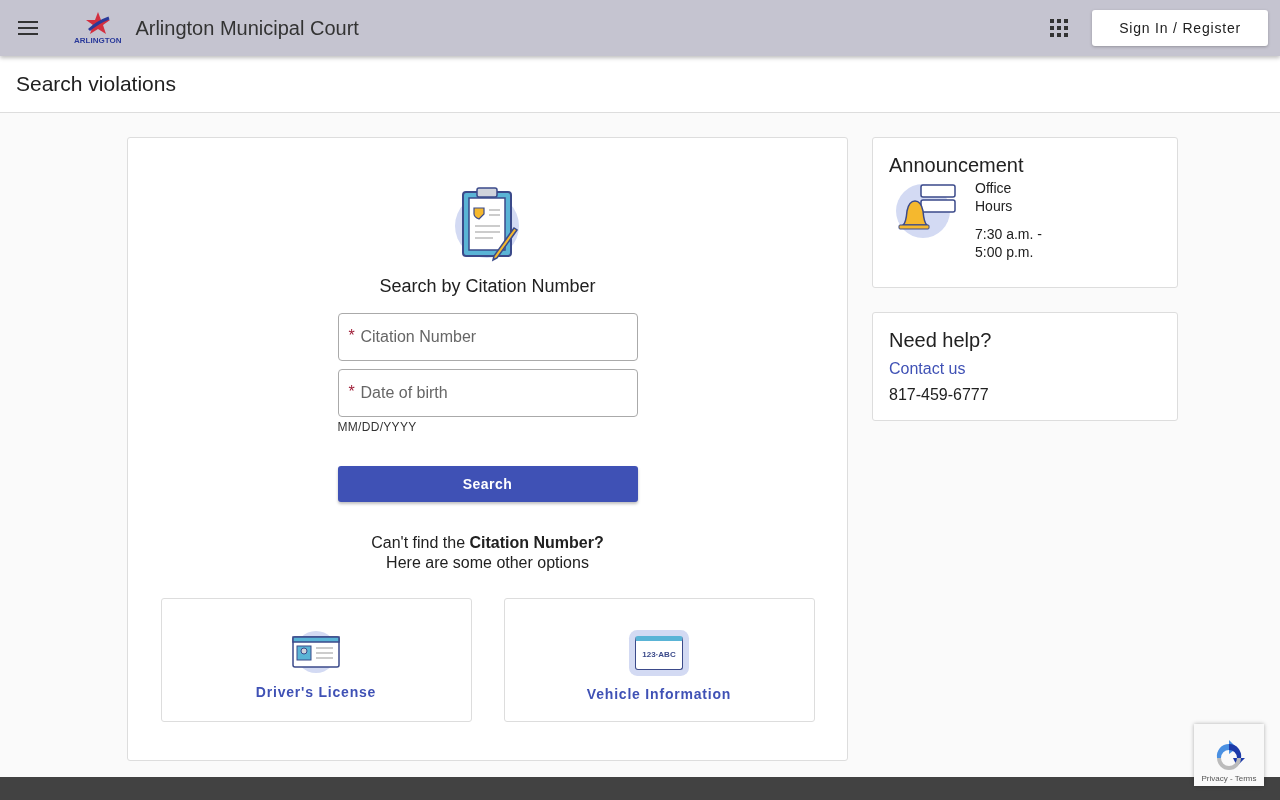 Image resolution: width=1280 pixels, height=800 pixels. I want to click on app-title: Arlington Municipal Court, so click(247, 28).